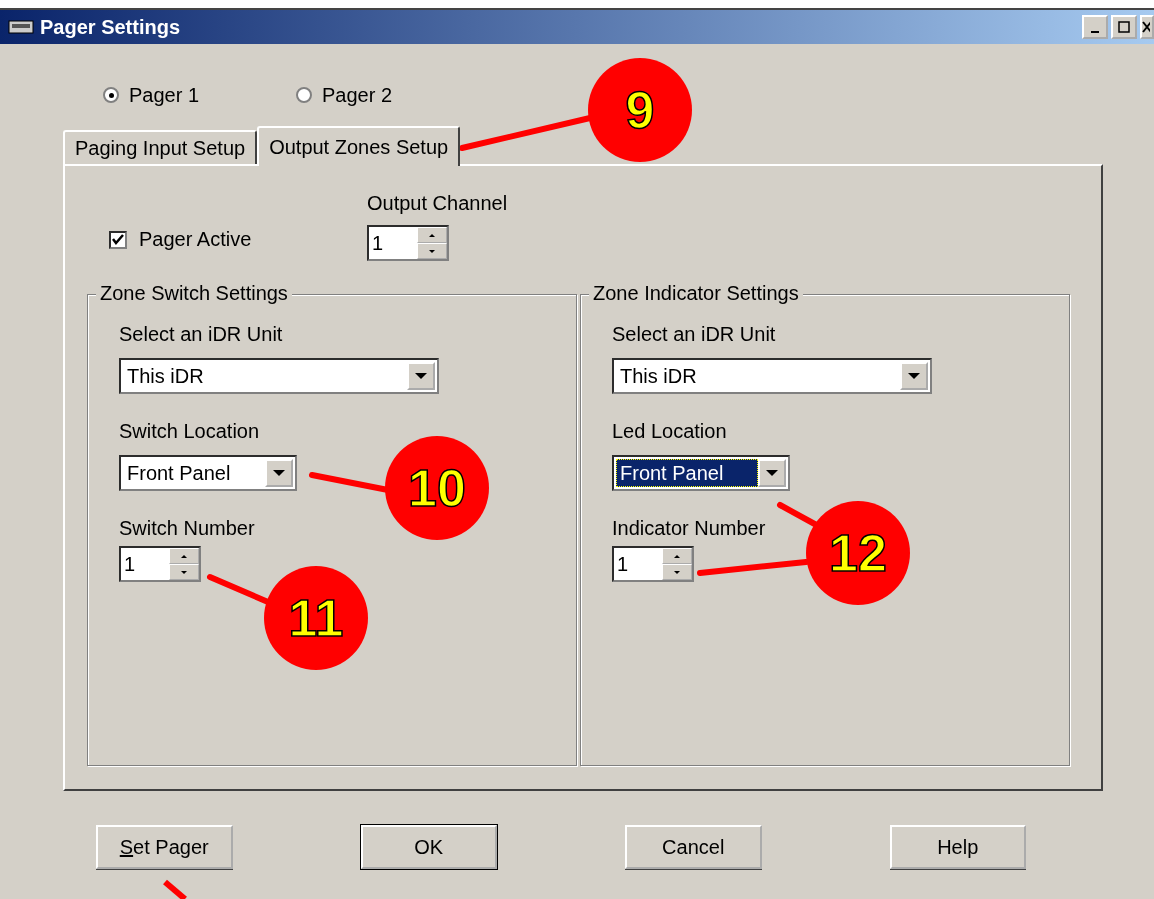  I want to click on radio-option: Pager 2, so click(344, 95).